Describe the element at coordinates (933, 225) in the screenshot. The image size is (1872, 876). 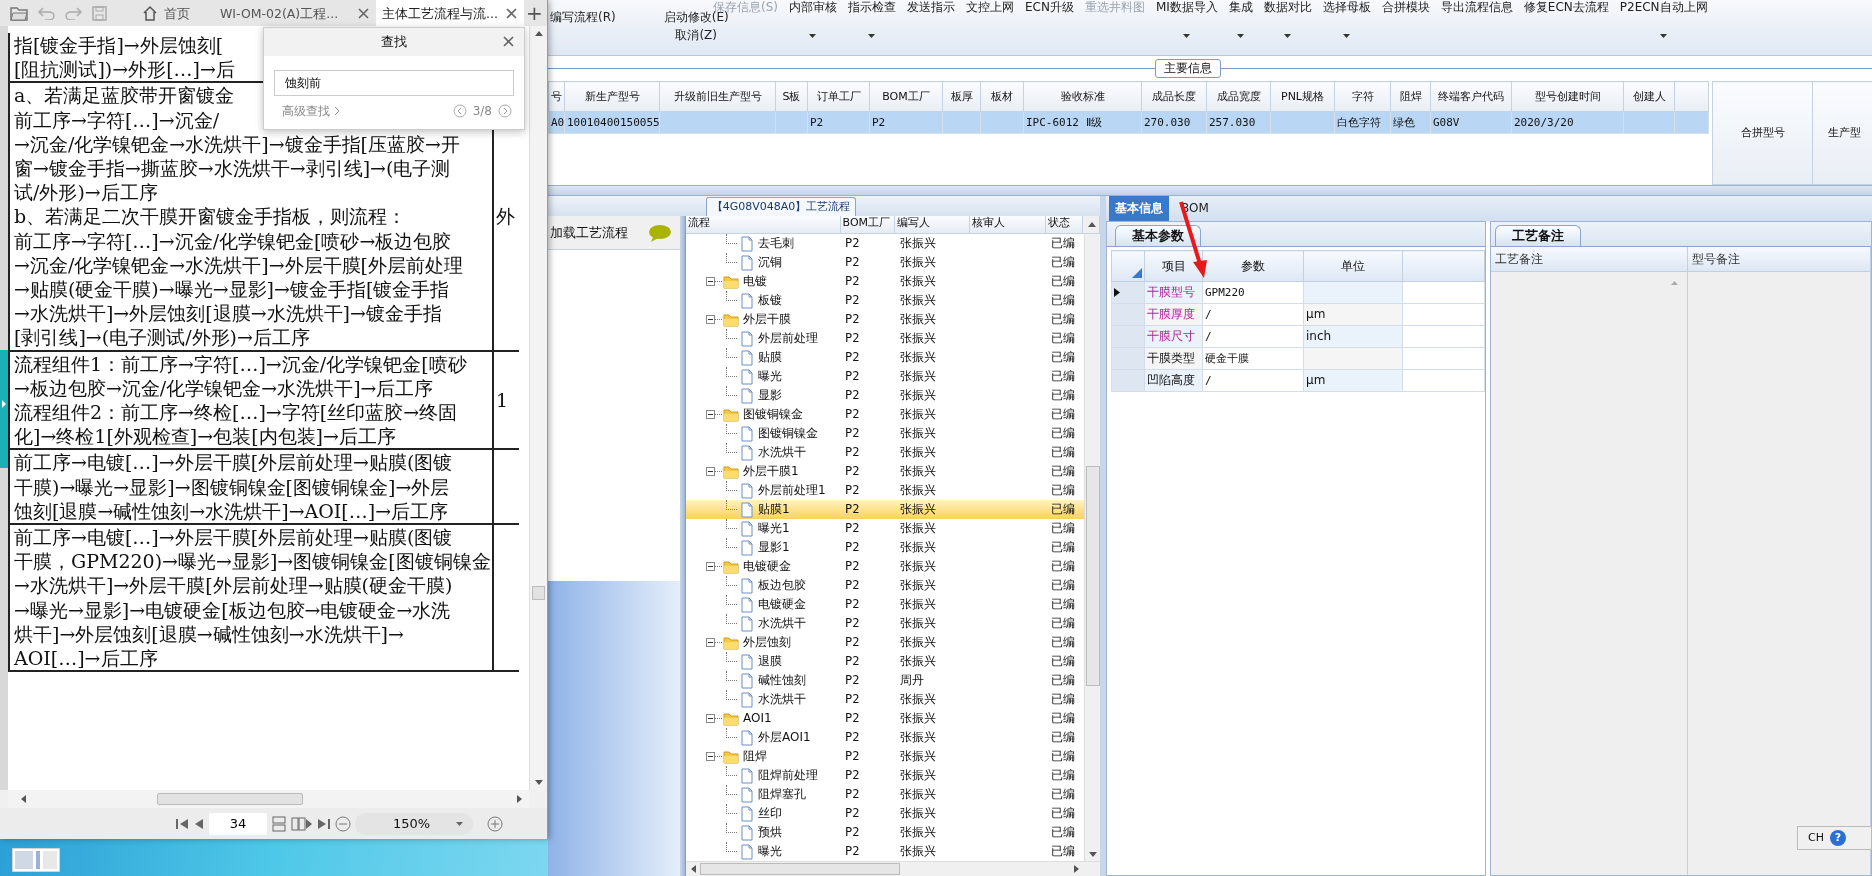
I see `column-header: 编写人` at that location.